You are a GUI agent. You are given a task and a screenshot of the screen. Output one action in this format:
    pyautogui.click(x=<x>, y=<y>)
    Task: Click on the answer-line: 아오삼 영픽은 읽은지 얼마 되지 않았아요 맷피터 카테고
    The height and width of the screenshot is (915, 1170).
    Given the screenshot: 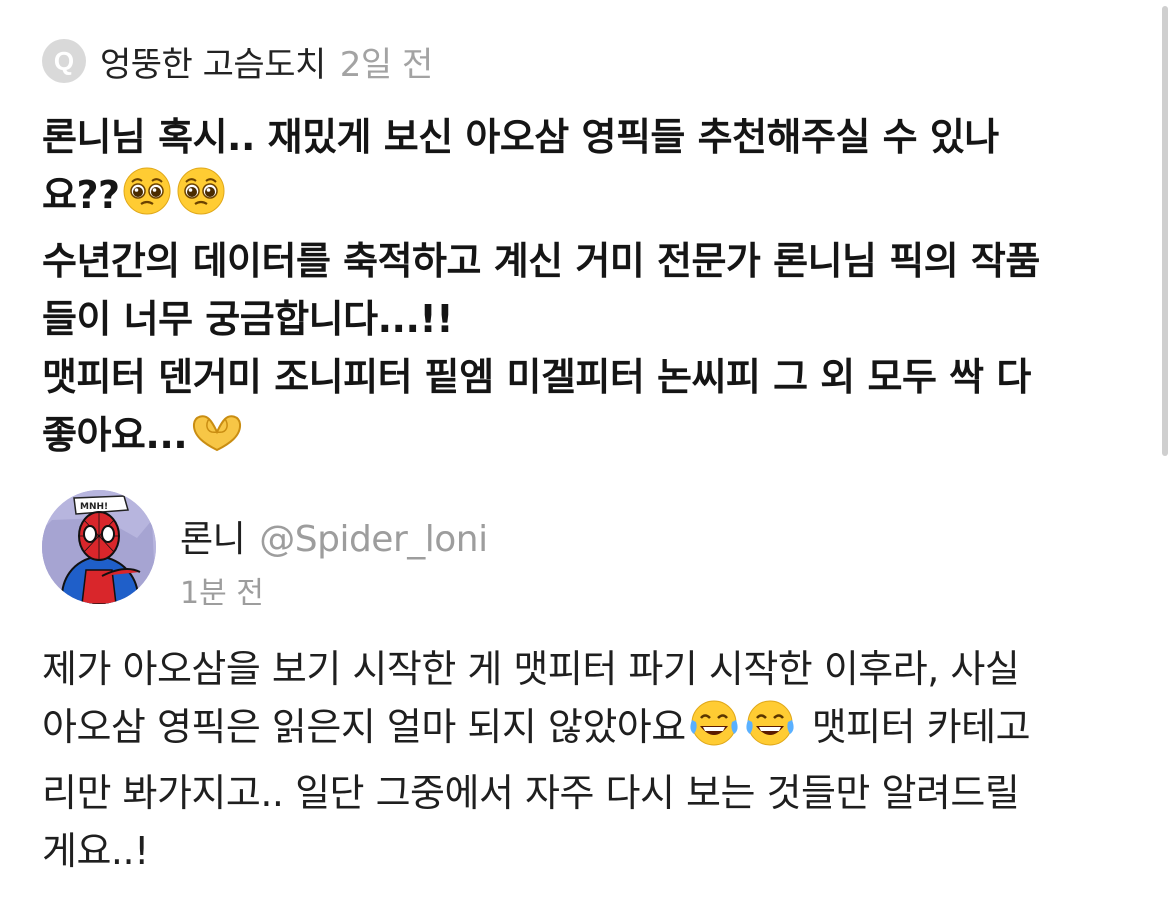 What is the action you would take?
    pyautogui.click(x=589, y=731)
    